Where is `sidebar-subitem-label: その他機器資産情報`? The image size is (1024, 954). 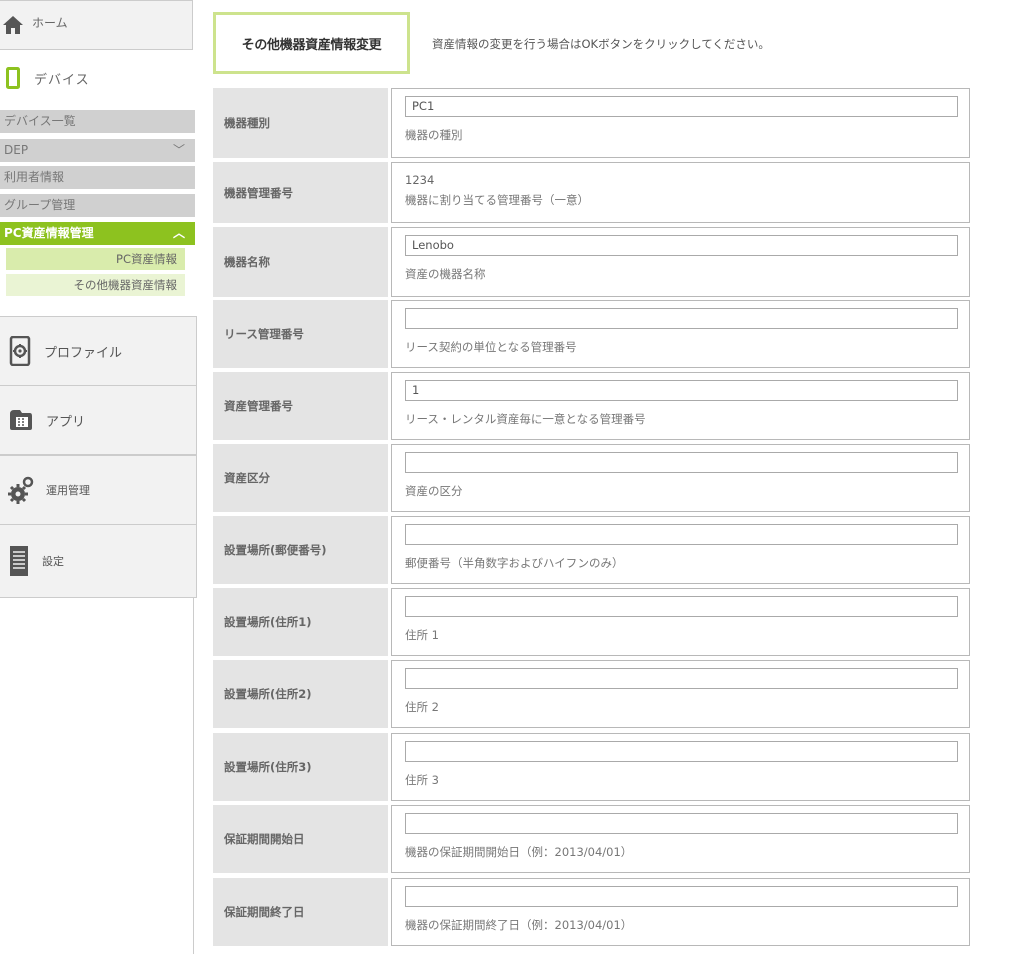
sidebar-subitem-label: その他機器資産情報 is located at coordinates (125, 285).